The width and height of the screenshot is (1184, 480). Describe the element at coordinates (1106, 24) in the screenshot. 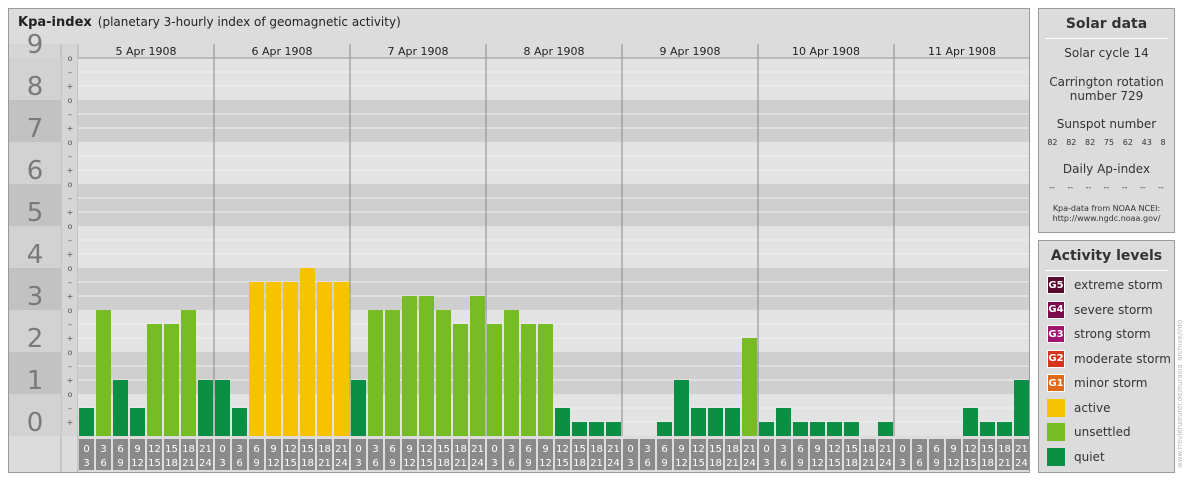

I see `solar-data-title: Solar data` at that location.